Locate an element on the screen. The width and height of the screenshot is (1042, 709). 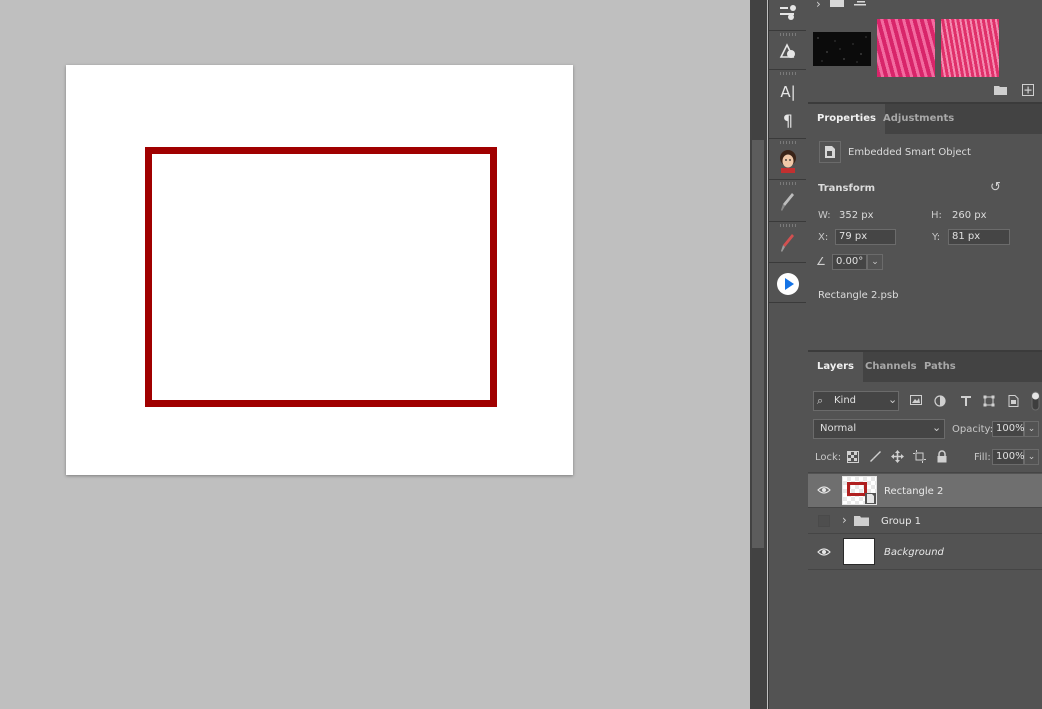
clone-source-icon is located at coordinates (788, 51).